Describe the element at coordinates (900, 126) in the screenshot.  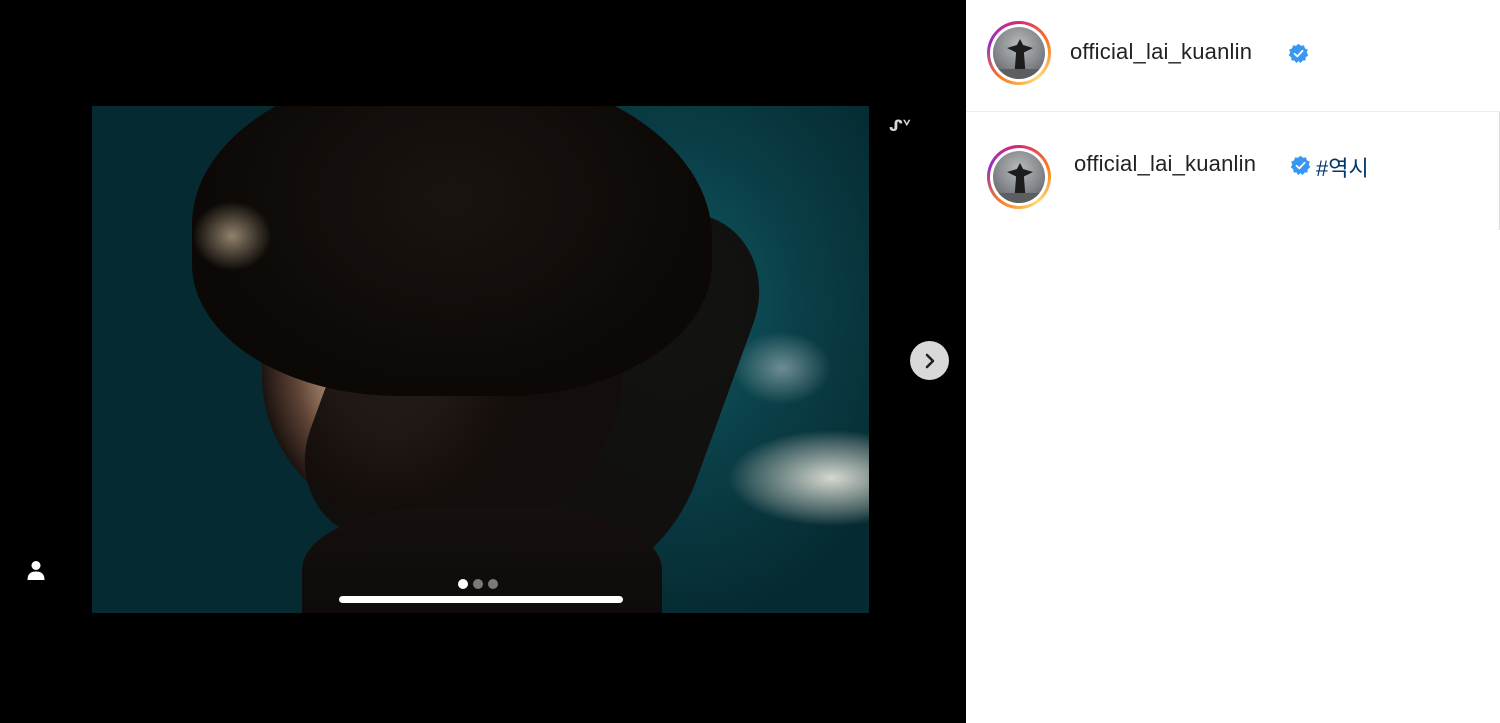
I see `corner-mark: ᔑᘁ` at that location.